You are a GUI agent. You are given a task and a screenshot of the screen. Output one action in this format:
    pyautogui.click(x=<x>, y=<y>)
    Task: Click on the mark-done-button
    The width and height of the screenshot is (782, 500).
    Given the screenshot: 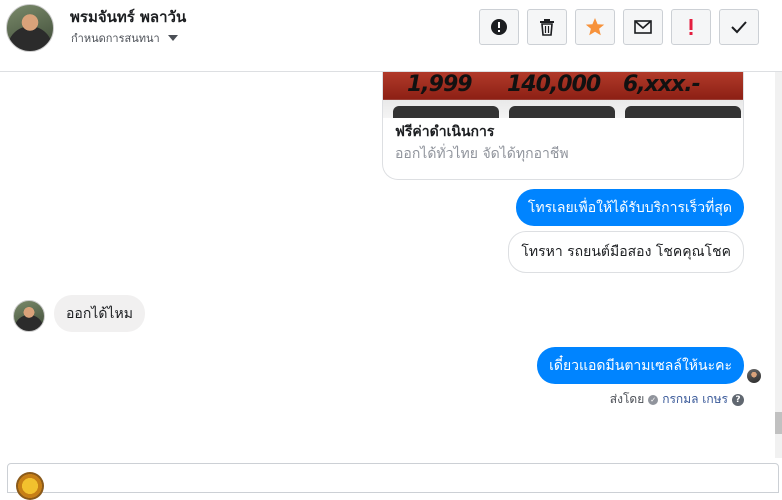 What is the action you would take?
    pyautogui.click(x=739, y=27)
    